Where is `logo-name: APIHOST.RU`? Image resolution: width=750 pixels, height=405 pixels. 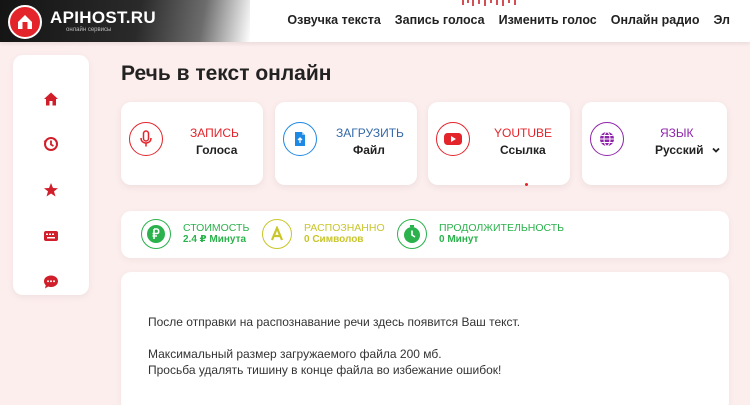
logo-name: APIHOST.RU is located at coordinates (103, 17).